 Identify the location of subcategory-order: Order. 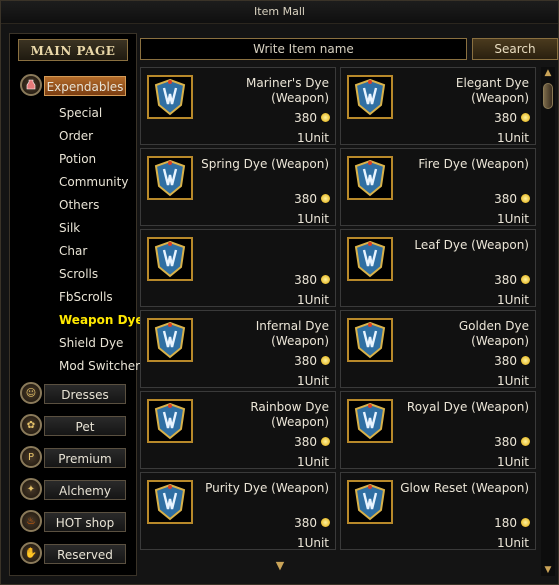
(76, 136).